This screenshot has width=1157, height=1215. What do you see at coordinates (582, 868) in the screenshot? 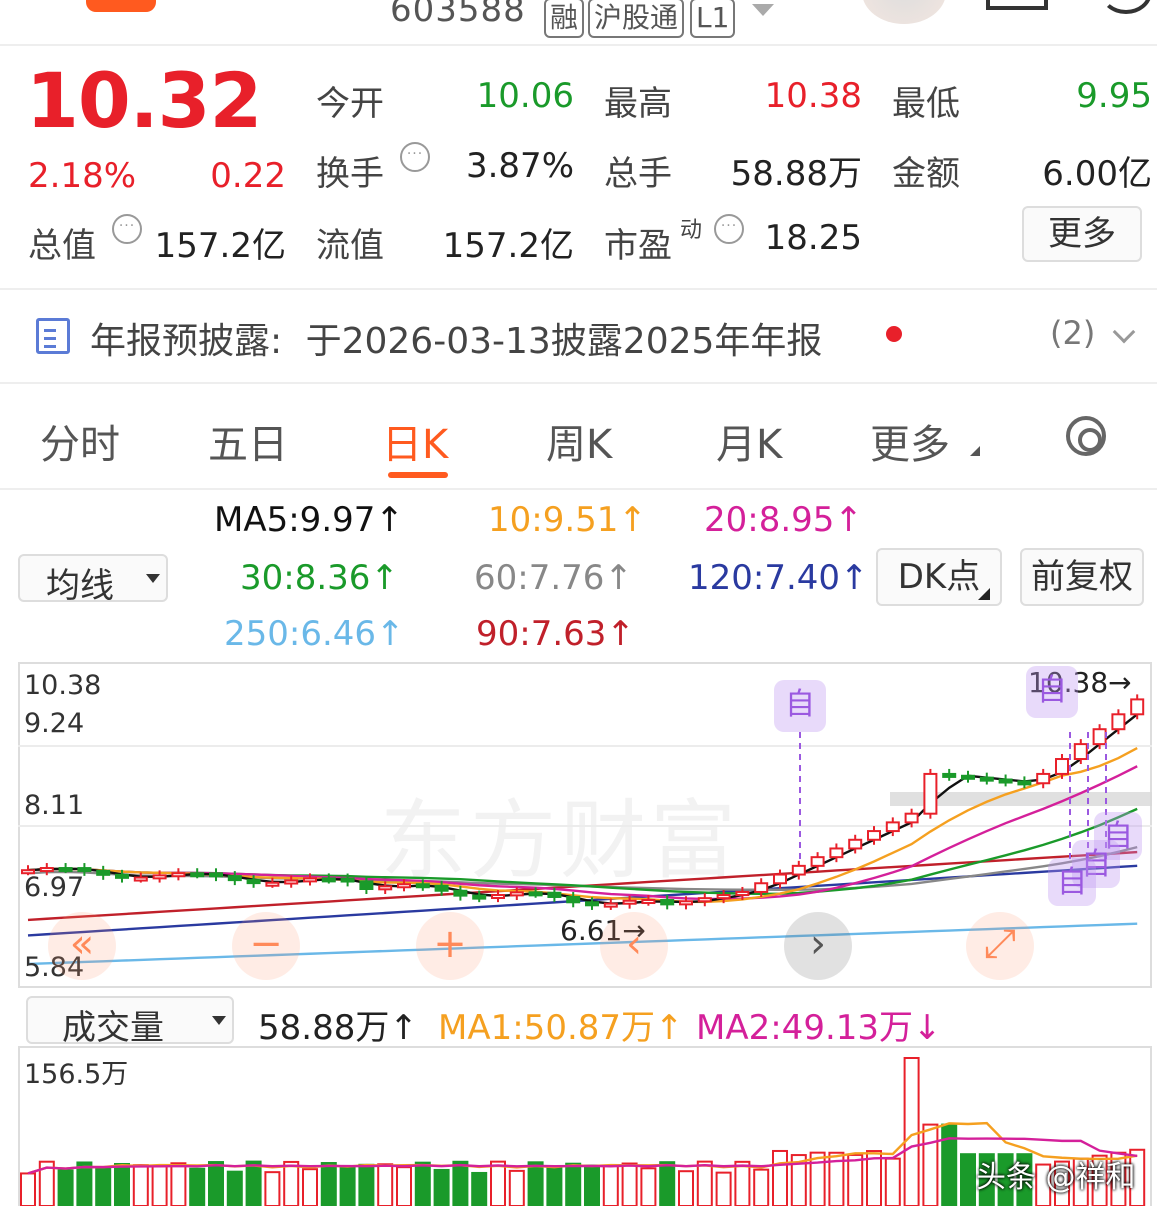
I see `ma60-line` at bounding box center [582, 868].